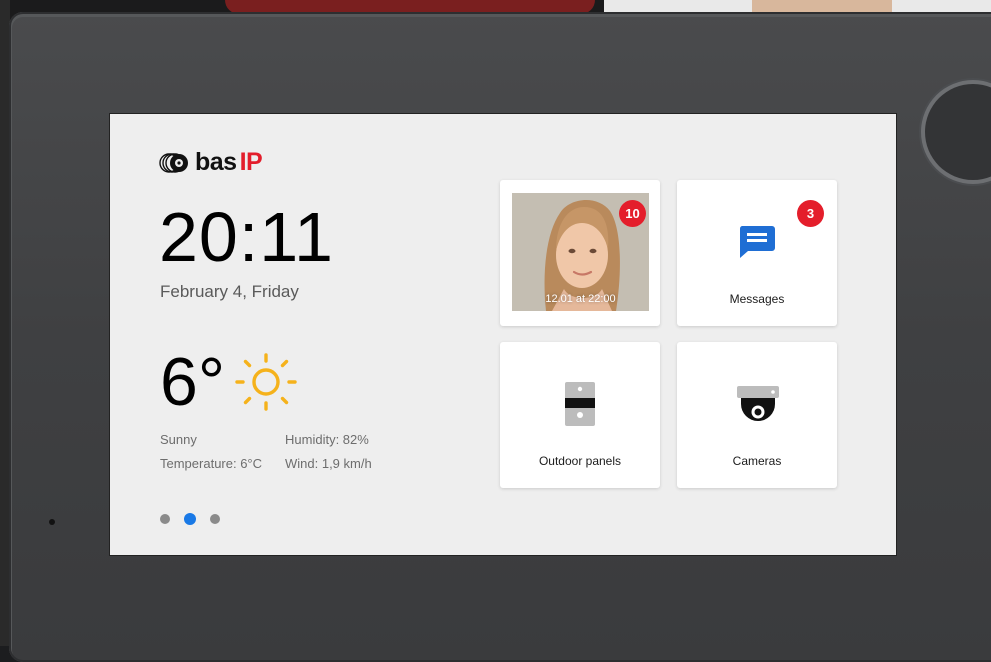  I want to click on clock-time: 20:11, so click(246, 237).